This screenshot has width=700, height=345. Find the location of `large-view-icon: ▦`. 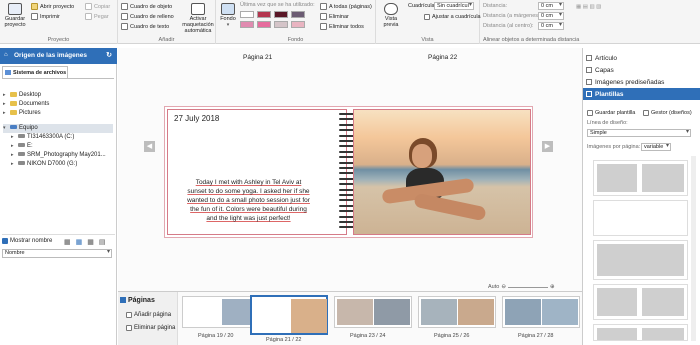

large-view-icon: ▦ is located at coordinates (90, 242).